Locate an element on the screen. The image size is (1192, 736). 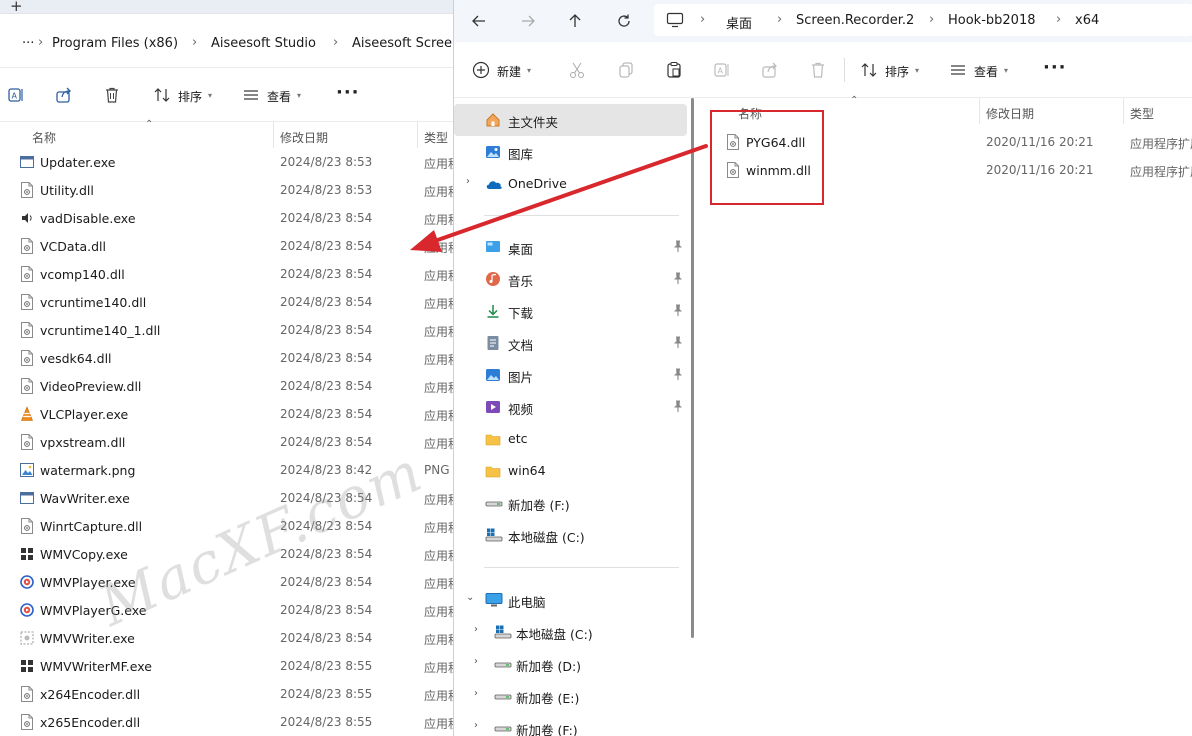
table-row: WMVWriter.exe 2024/8/23 8:54 应用程 is located at coordinates (226, 638).